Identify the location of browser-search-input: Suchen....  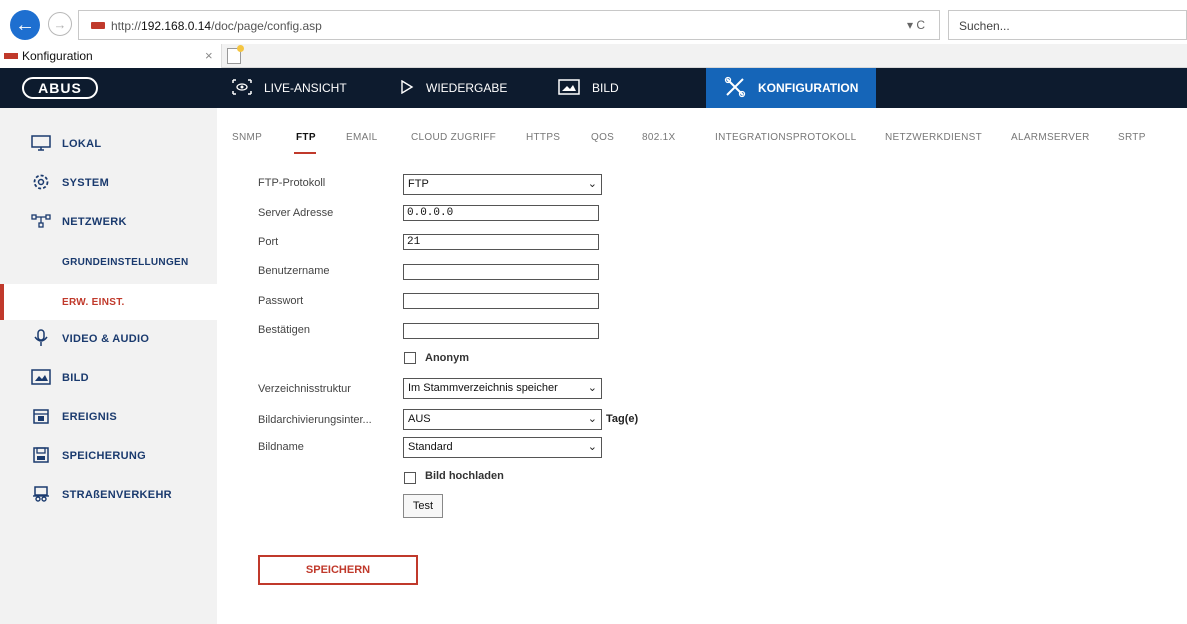
(1067, 25).